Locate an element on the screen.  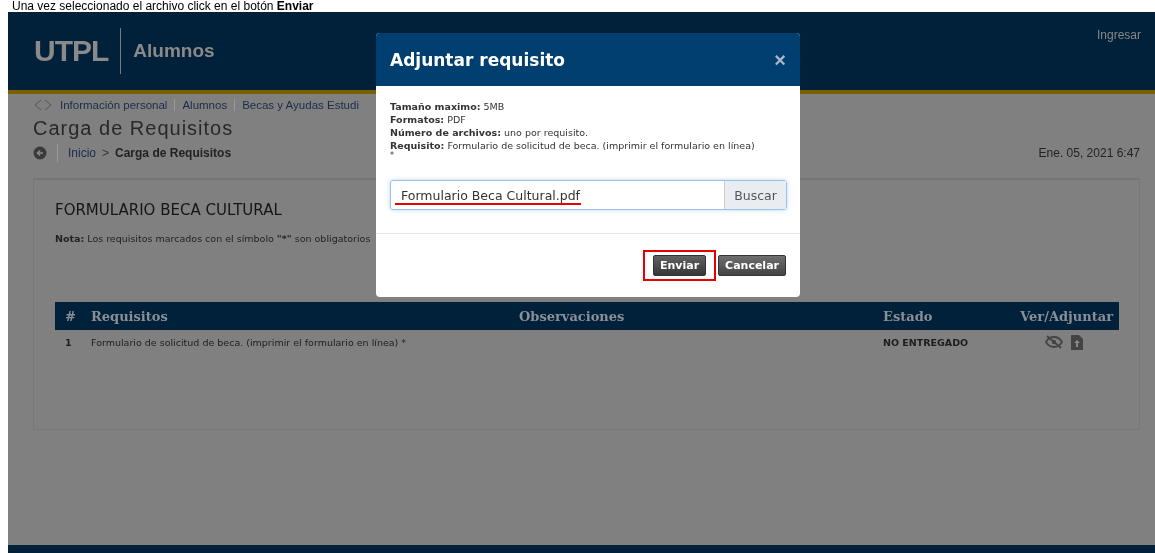
column-header: Observaciones is located at coordinates (572, 316).